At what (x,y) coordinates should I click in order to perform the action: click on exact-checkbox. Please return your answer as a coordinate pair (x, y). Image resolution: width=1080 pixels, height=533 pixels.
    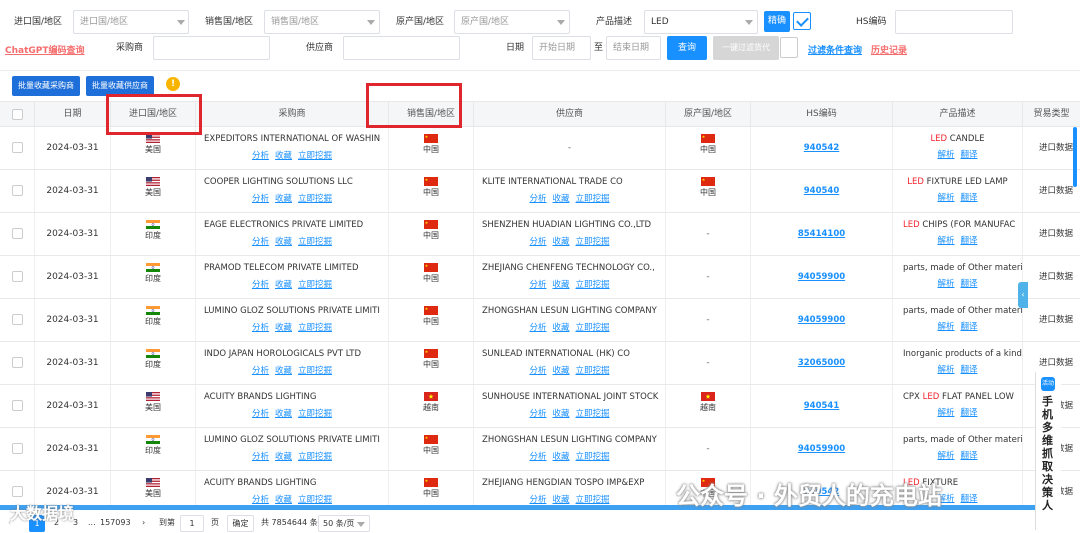
    Looking at the image, I should click on (802, 21).